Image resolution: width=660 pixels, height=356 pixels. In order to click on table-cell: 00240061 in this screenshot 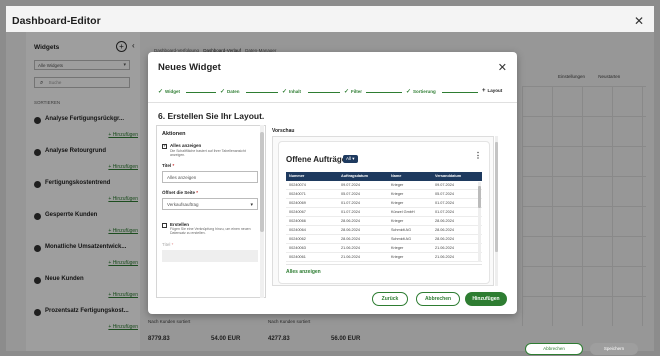, I will do `click(297, 257)`.